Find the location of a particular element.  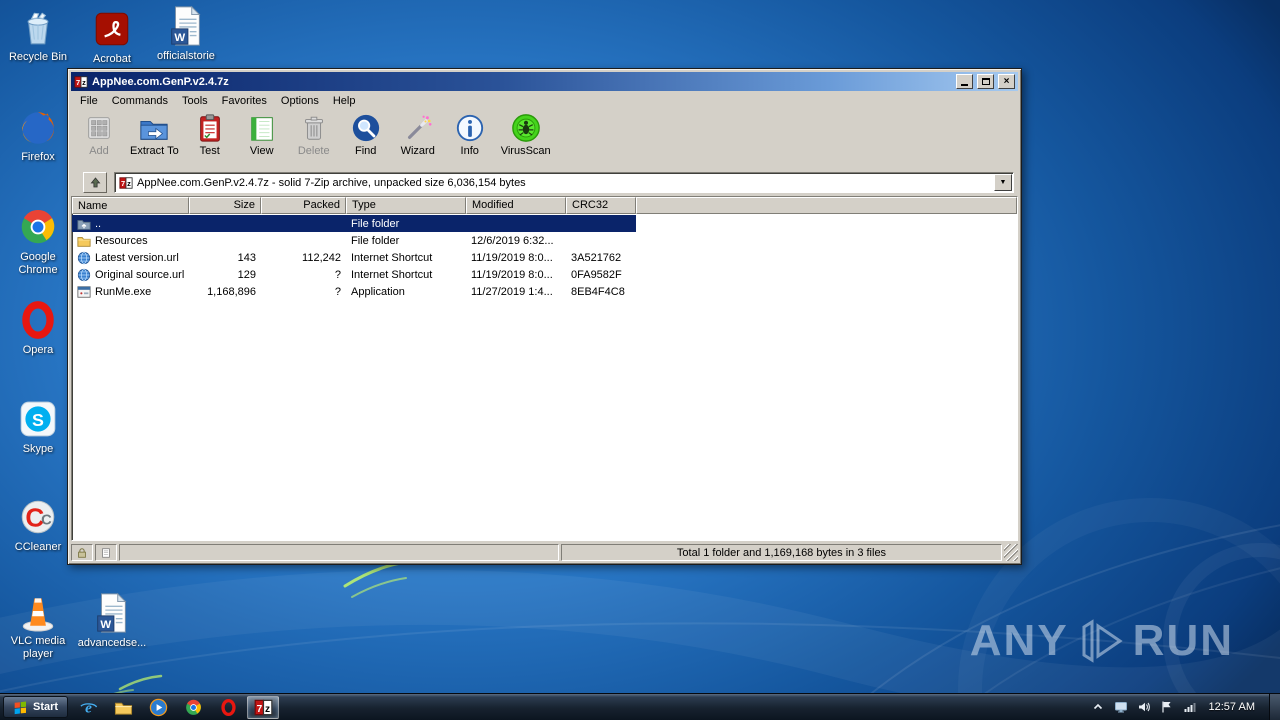

start-button: Start is located at coordinates (36, 707).